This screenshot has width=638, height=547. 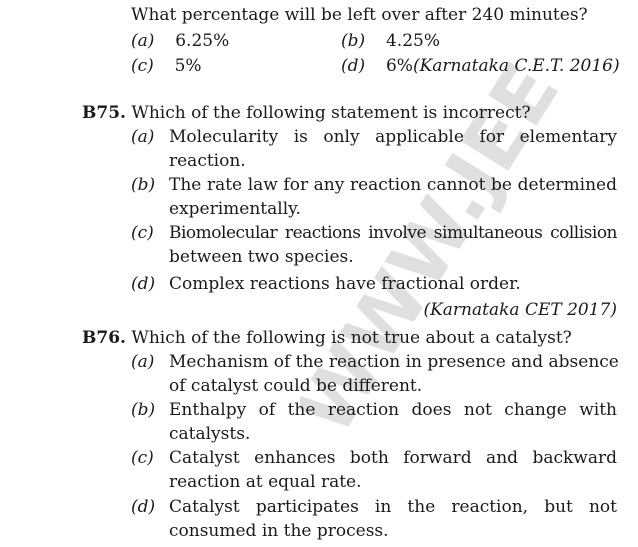 What do you see at coordinates (210, 434) in the screenshot?
I see `q76-option-b-line2: catalysts.` at bounding box center [210, 434].